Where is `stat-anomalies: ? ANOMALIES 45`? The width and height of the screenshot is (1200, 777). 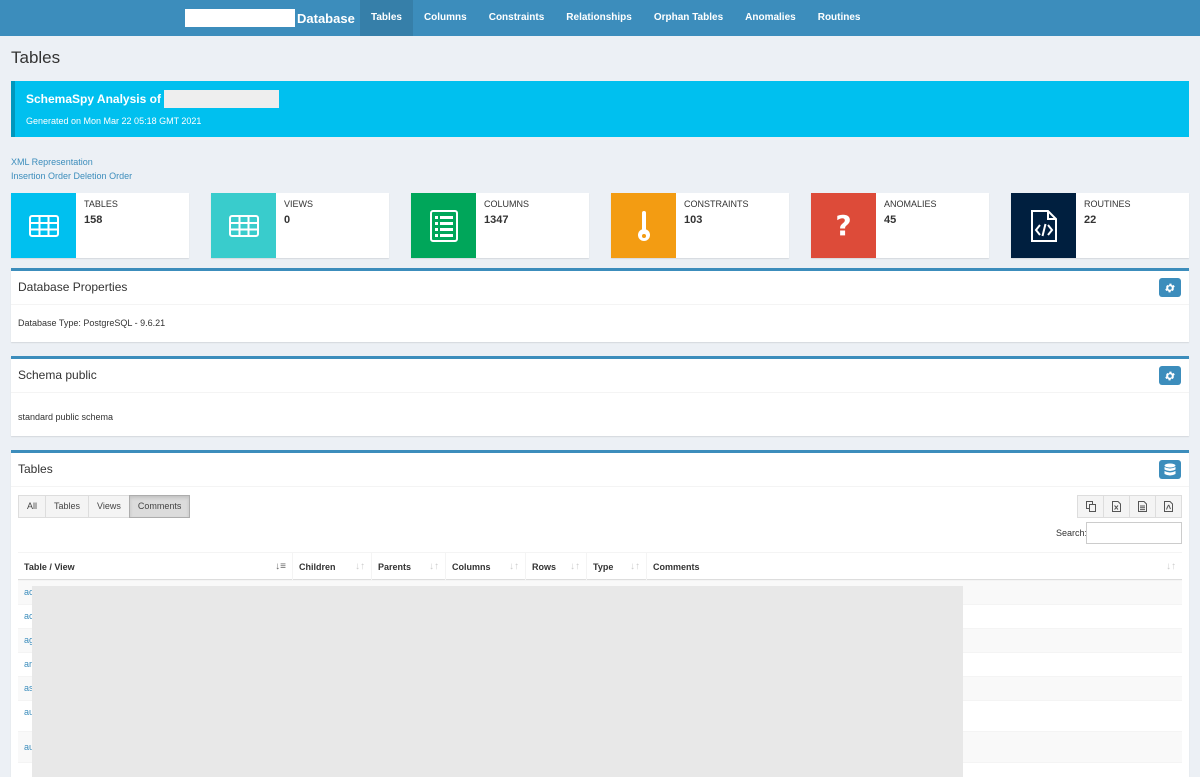 stat-anomalies: ? ANOMALIES 45 is located at coordinates (900, 225).